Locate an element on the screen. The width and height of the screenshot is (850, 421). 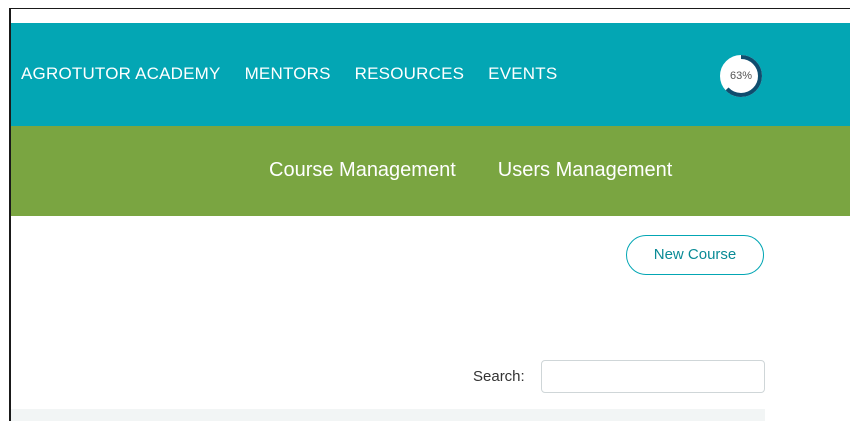
nav-item-users-management: Users Management is located at coordinates (585, 170).